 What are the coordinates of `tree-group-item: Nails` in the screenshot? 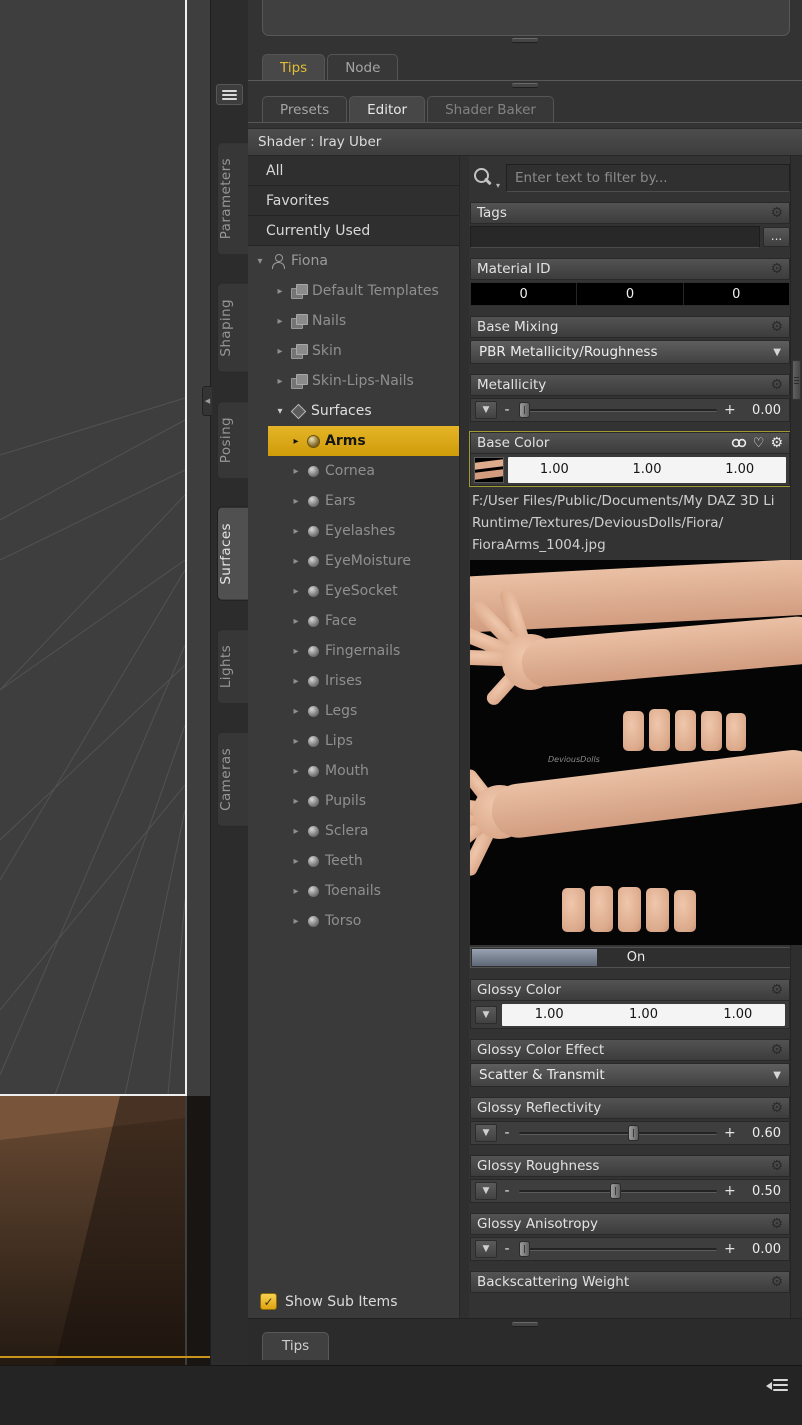 It's located at (353, 321).